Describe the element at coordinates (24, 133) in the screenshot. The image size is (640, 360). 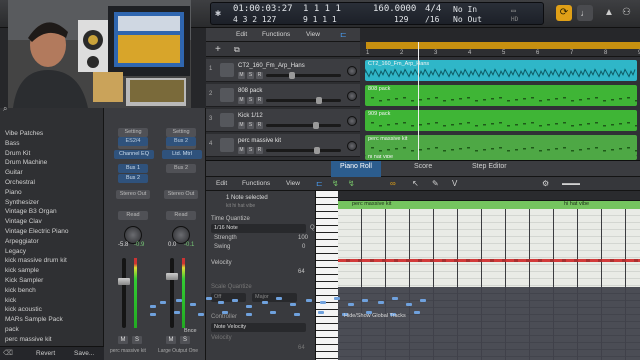
I see `library-item: Vibe Patches` at that location.